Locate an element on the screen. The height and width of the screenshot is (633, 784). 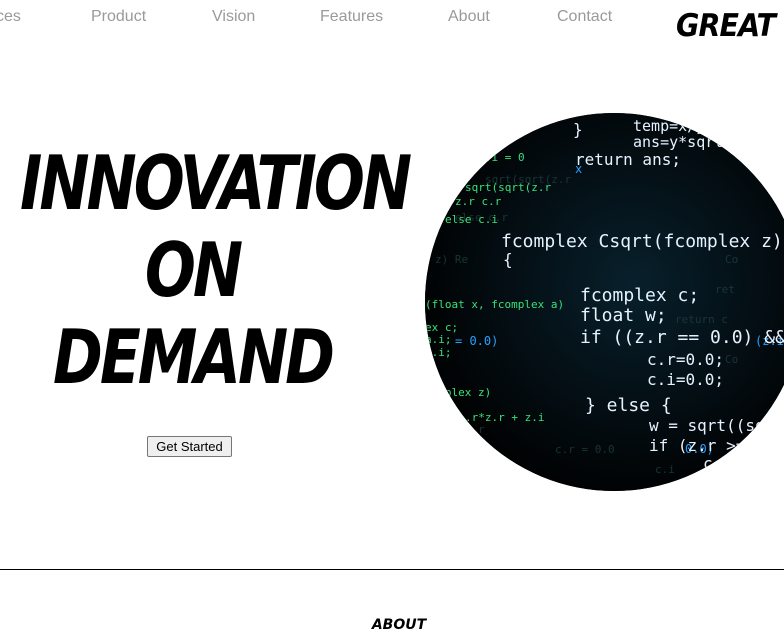
svg-text: c.r=0.0; is located at coordinates (685, 359).